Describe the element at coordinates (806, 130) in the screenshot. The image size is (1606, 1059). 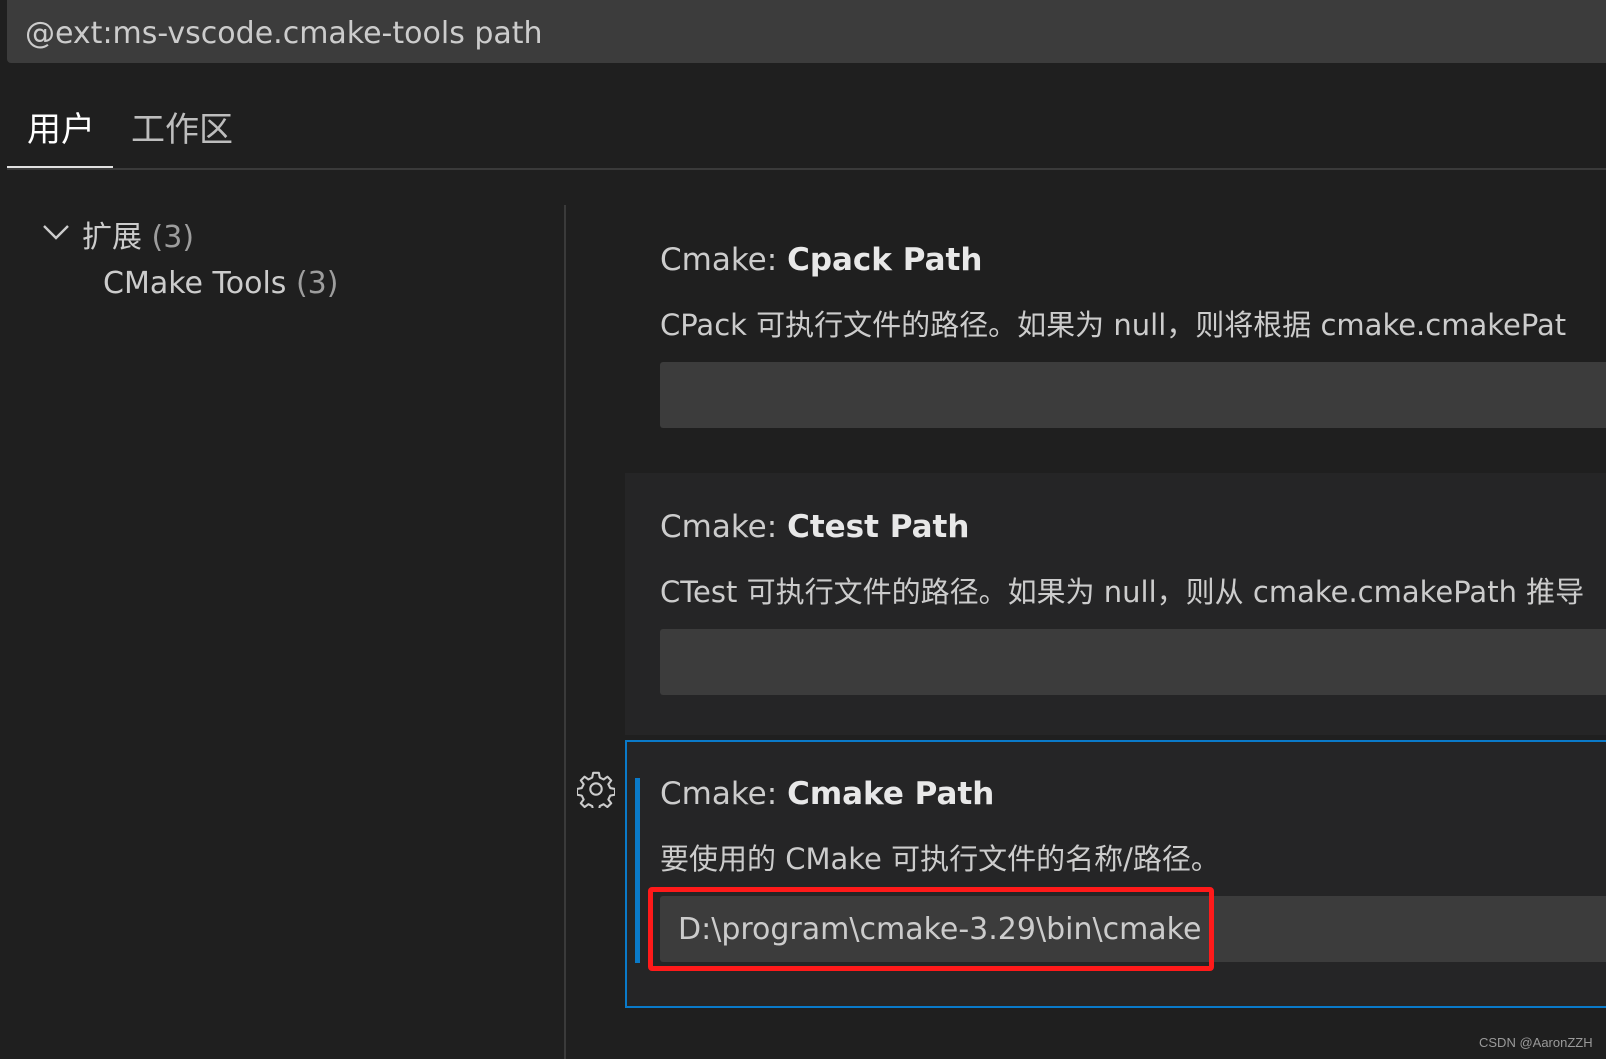
I see `settings-scope-tabs: 用户 工作区` at that location.